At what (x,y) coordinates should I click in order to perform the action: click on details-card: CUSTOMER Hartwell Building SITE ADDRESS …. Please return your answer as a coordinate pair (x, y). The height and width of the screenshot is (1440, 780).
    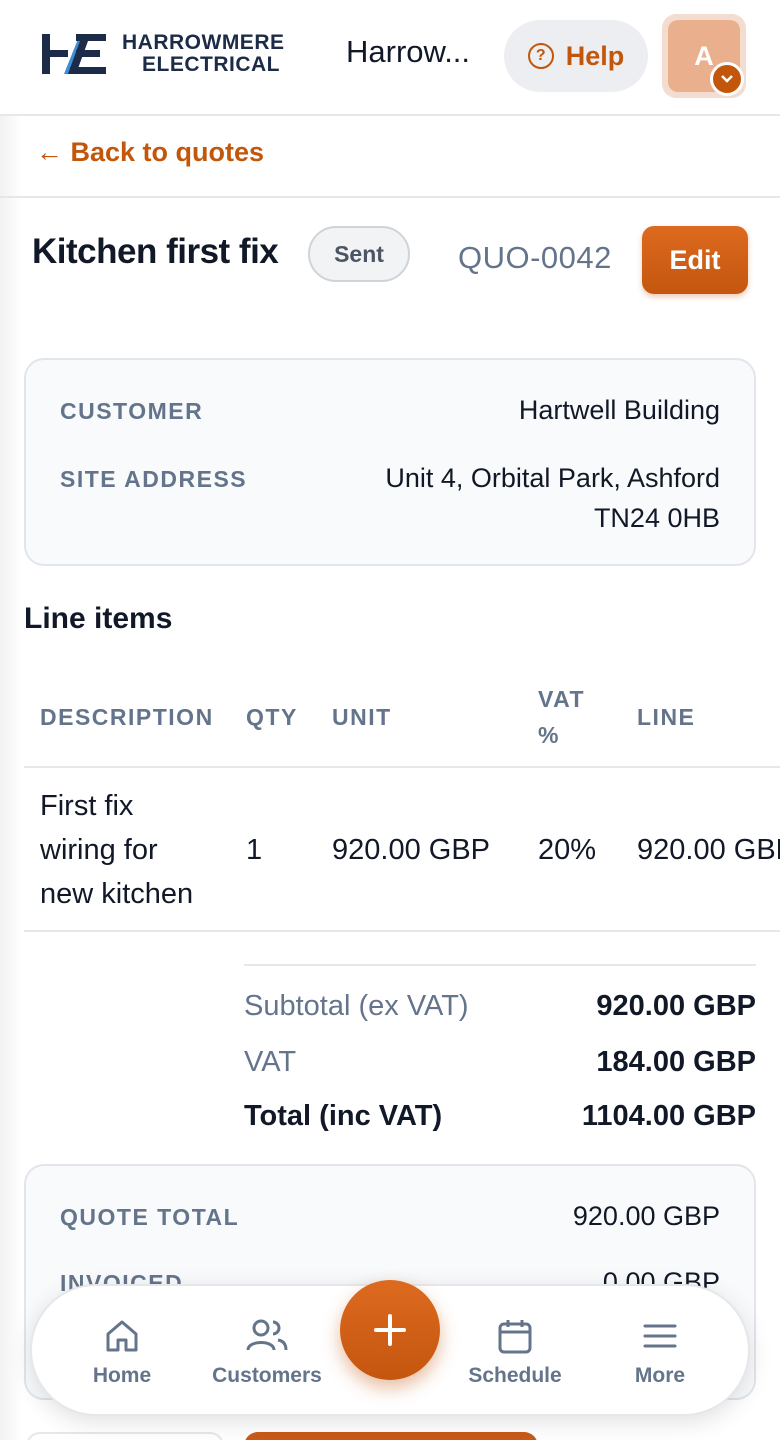
    Looking at the image, I should click on (390, 462).